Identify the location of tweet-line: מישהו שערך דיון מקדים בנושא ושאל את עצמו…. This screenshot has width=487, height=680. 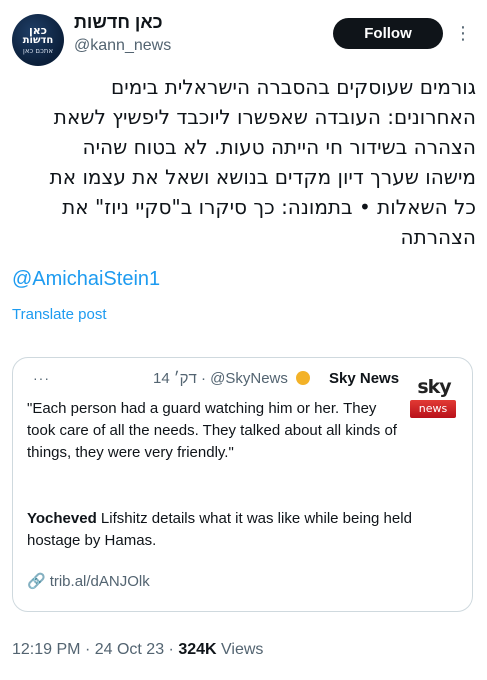
(262, 177).